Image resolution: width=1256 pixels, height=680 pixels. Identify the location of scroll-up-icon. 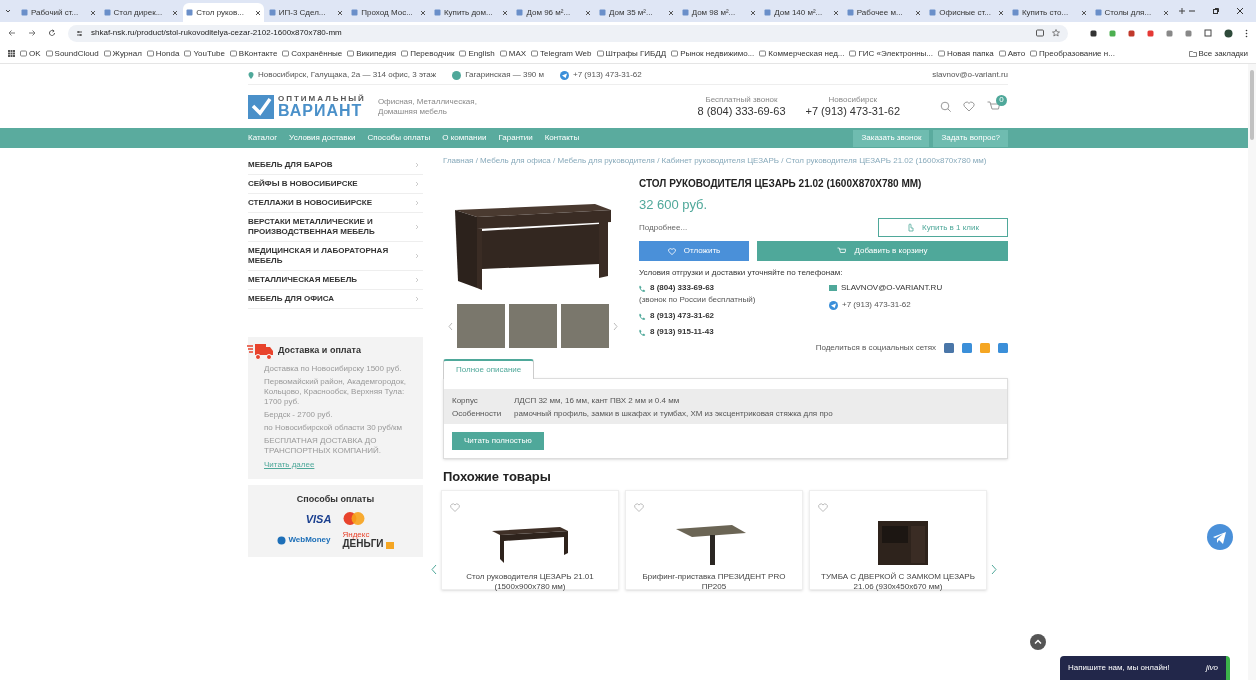
(1038, 642).